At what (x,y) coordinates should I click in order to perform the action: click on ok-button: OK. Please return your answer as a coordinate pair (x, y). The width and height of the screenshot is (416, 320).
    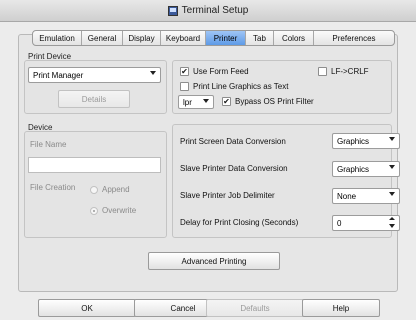
    Looking at the image, I should click on (87, 308).